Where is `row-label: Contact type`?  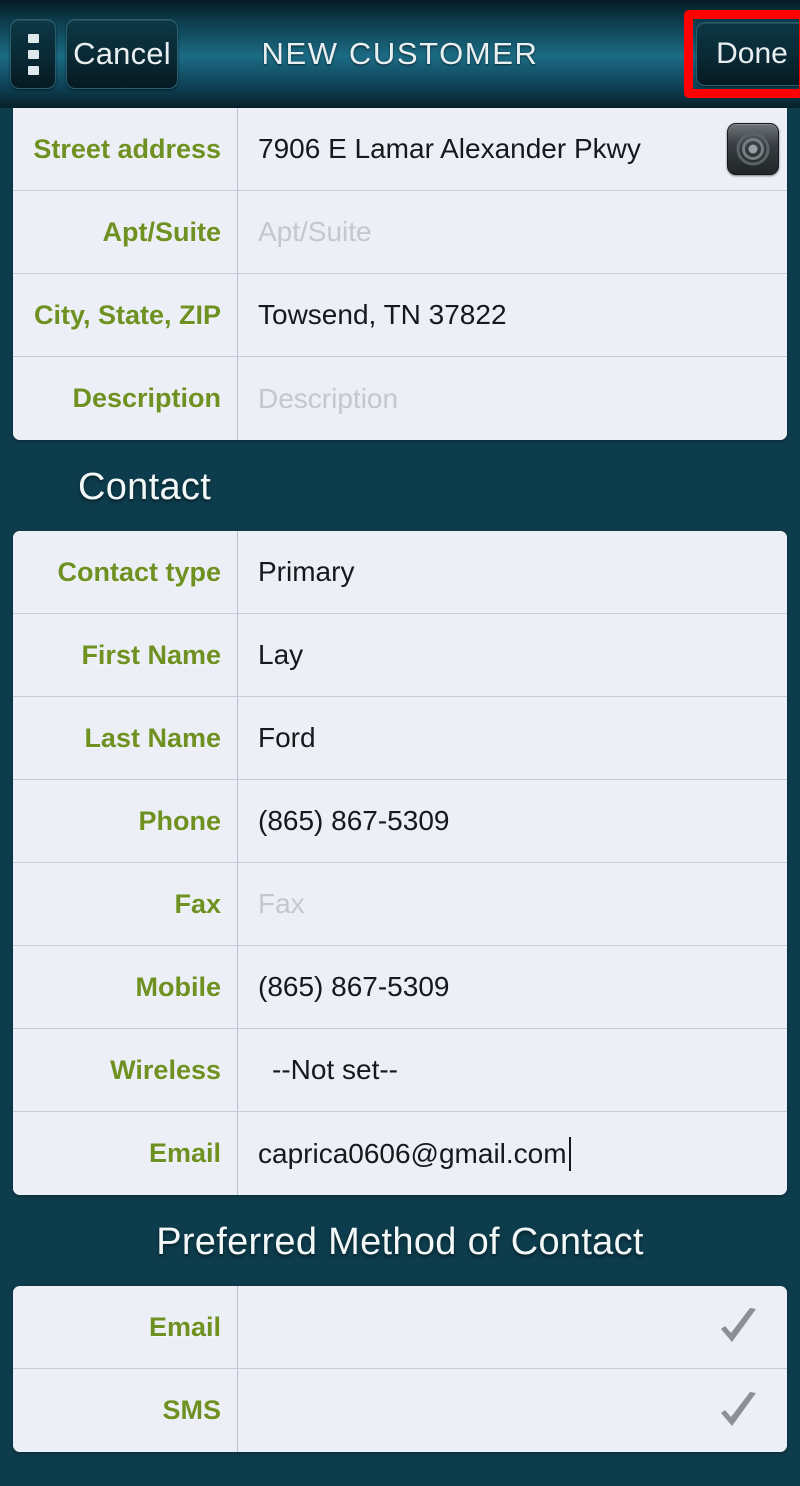
row-label: Contact type is located at coordinates (125, 572).